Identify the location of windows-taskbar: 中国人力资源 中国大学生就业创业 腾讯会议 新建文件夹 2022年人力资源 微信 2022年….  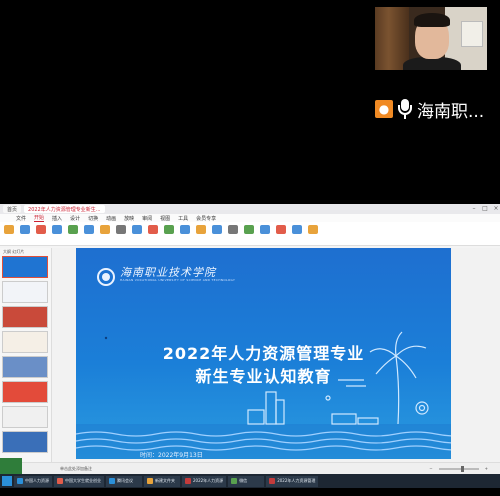
(250, 481).